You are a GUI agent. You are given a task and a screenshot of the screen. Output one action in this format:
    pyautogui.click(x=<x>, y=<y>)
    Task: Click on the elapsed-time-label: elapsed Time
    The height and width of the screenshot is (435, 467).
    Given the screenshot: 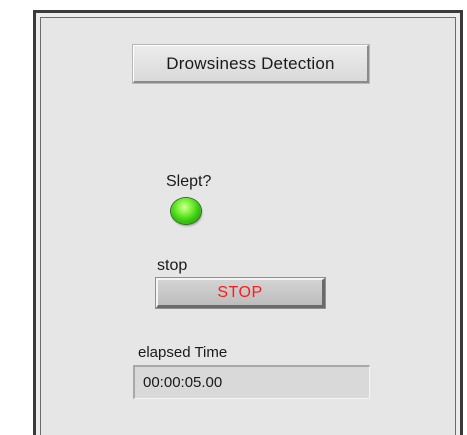 What is the action you would take?
    pyautogui.click(x=183, y=352)
    